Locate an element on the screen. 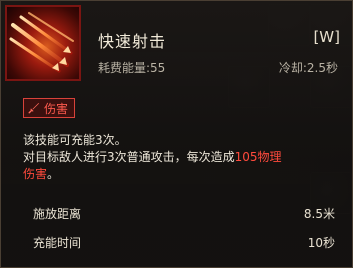 This screenshot has width=353, height=268. stat-label: 充能时间 is located at coordinates (57, 243).